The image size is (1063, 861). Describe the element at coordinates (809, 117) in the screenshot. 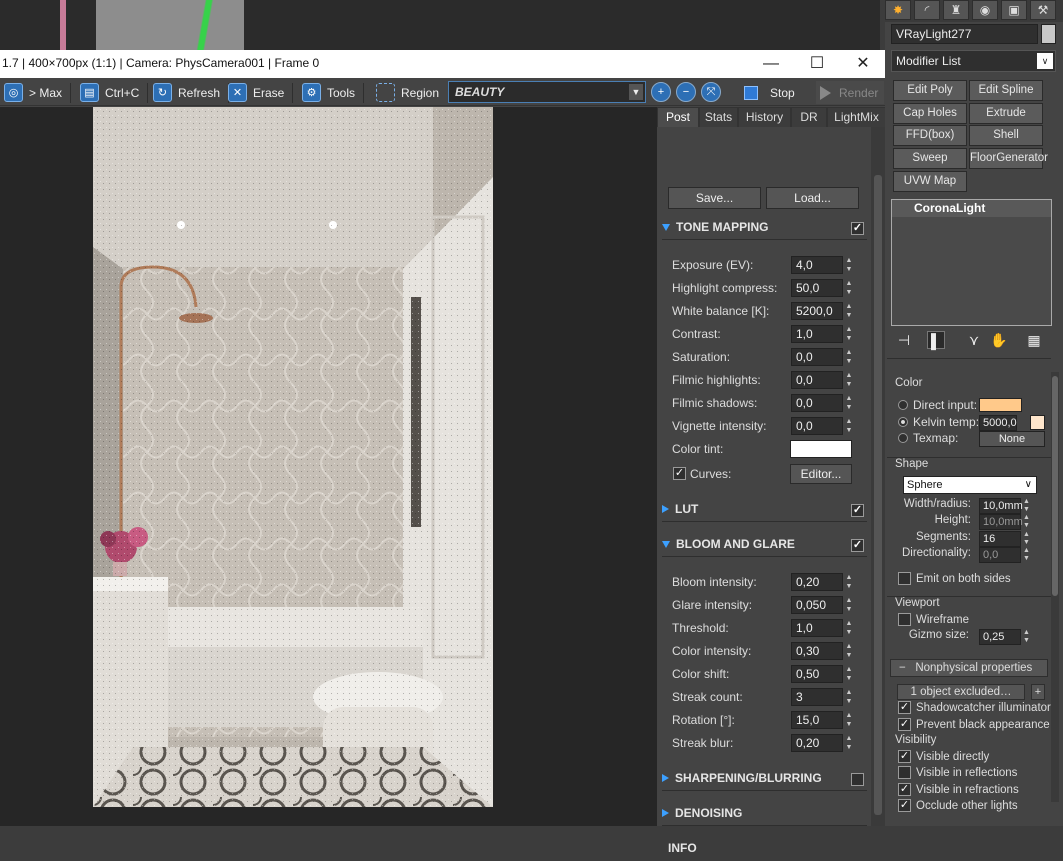

I see `tab-dr: DR` at that location.